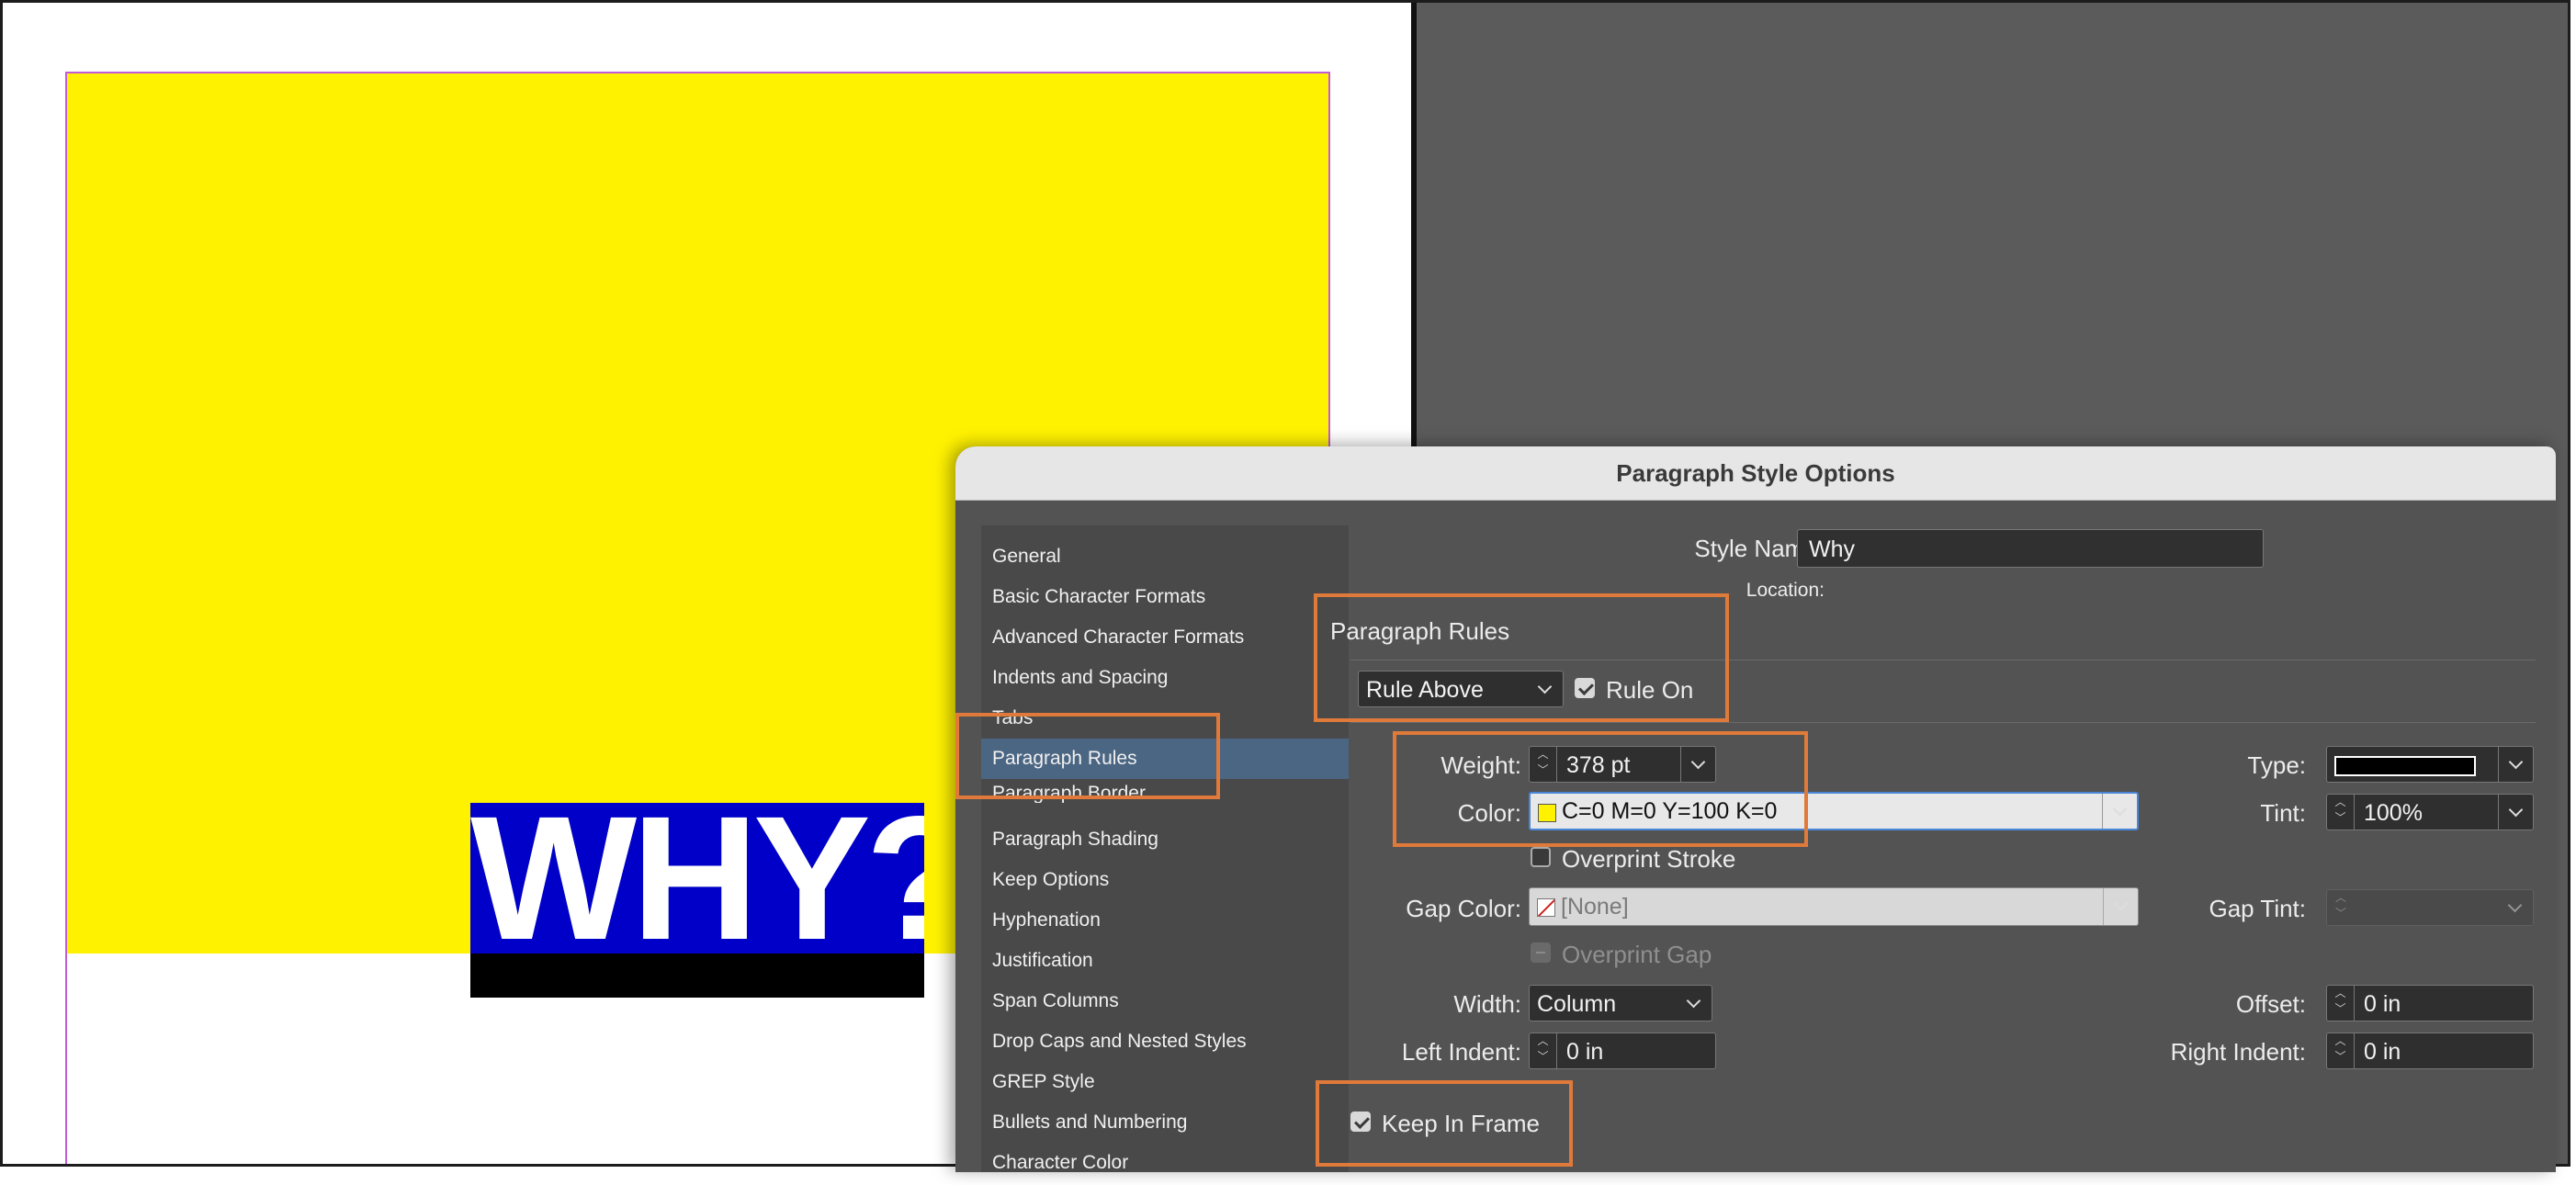 The image size is (2576, 1185). Describe the element at coordinates (2341, 812) in the screenshot. I see `tint-stepper: ︿ ﹀` at that location.